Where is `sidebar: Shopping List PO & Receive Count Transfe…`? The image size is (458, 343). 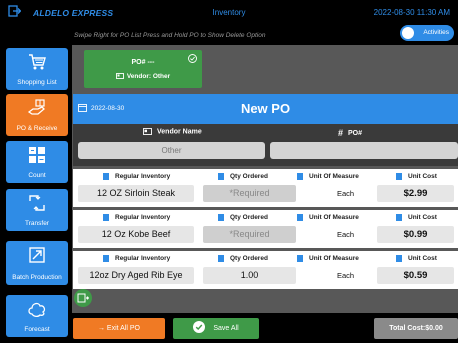 sidebar: Shopping List PO & Receive Count Transfe… is located at coordinates (36, 194).